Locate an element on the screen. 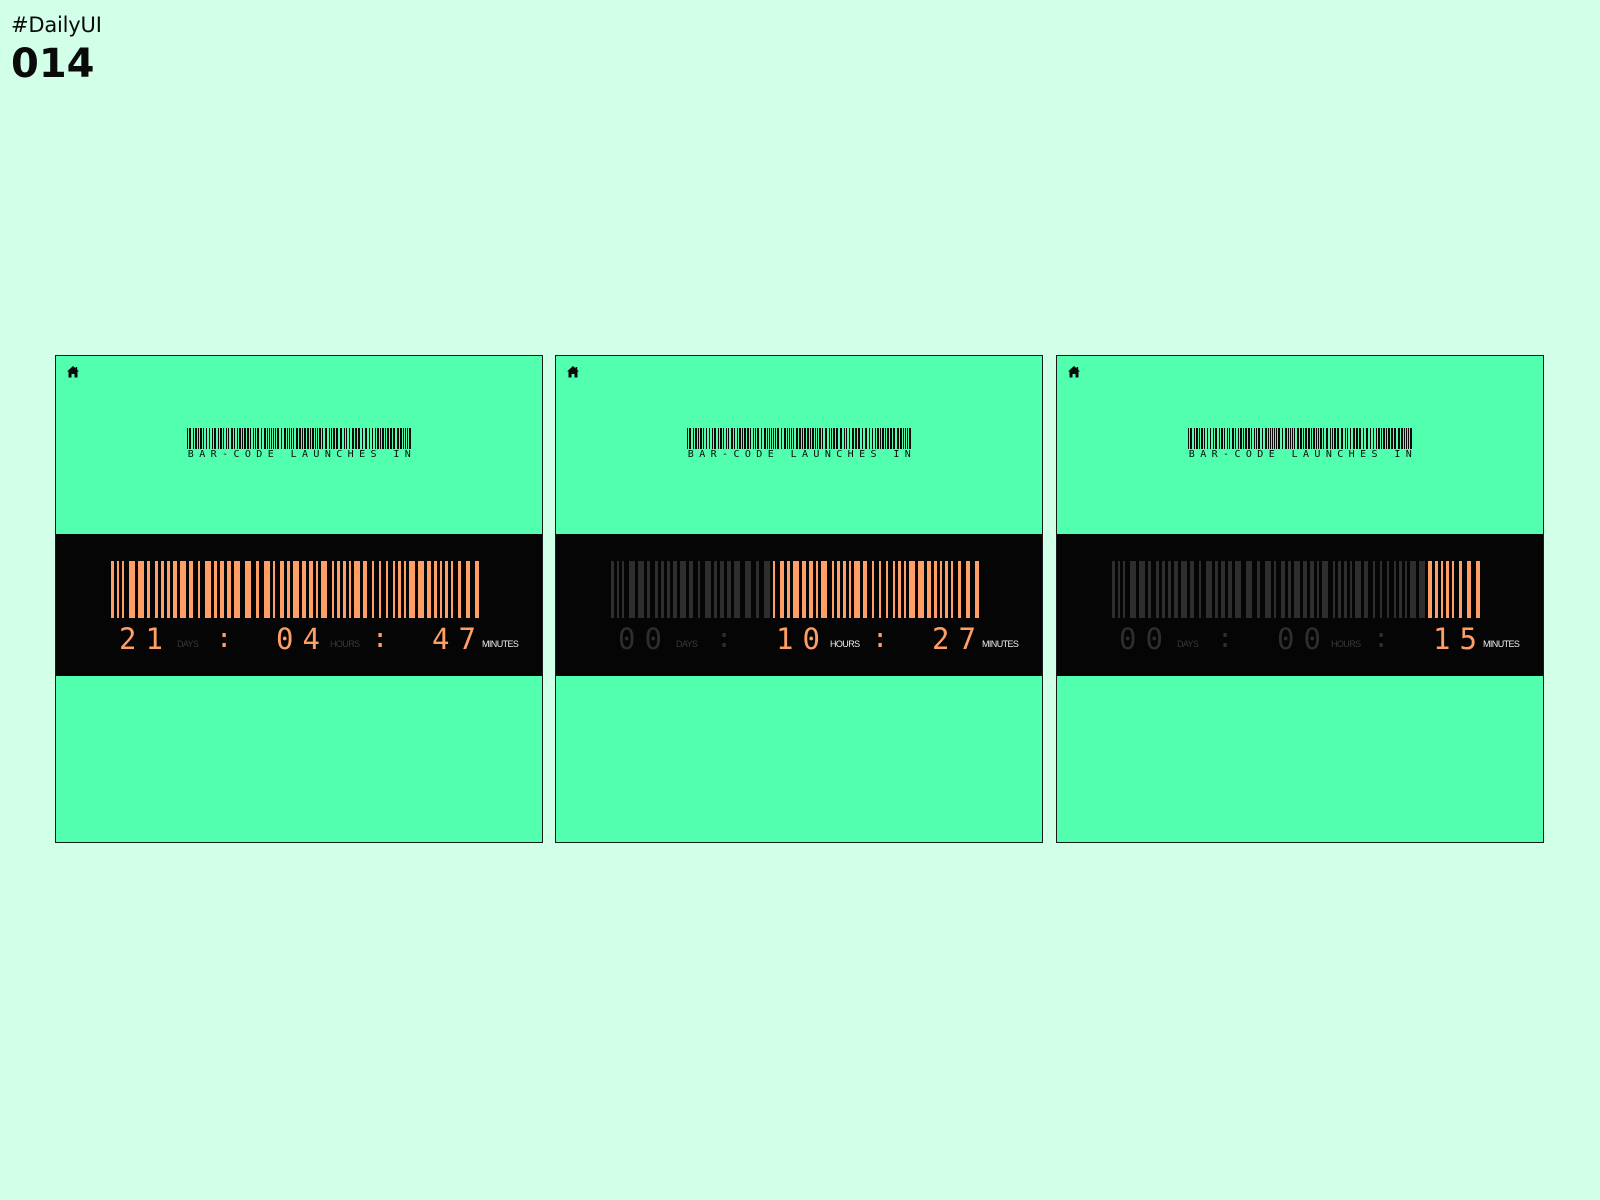 The image size is (1600, 1200). launch-label: BAR-CODE LAUNCHES IN is located at coordinates (302, 454).